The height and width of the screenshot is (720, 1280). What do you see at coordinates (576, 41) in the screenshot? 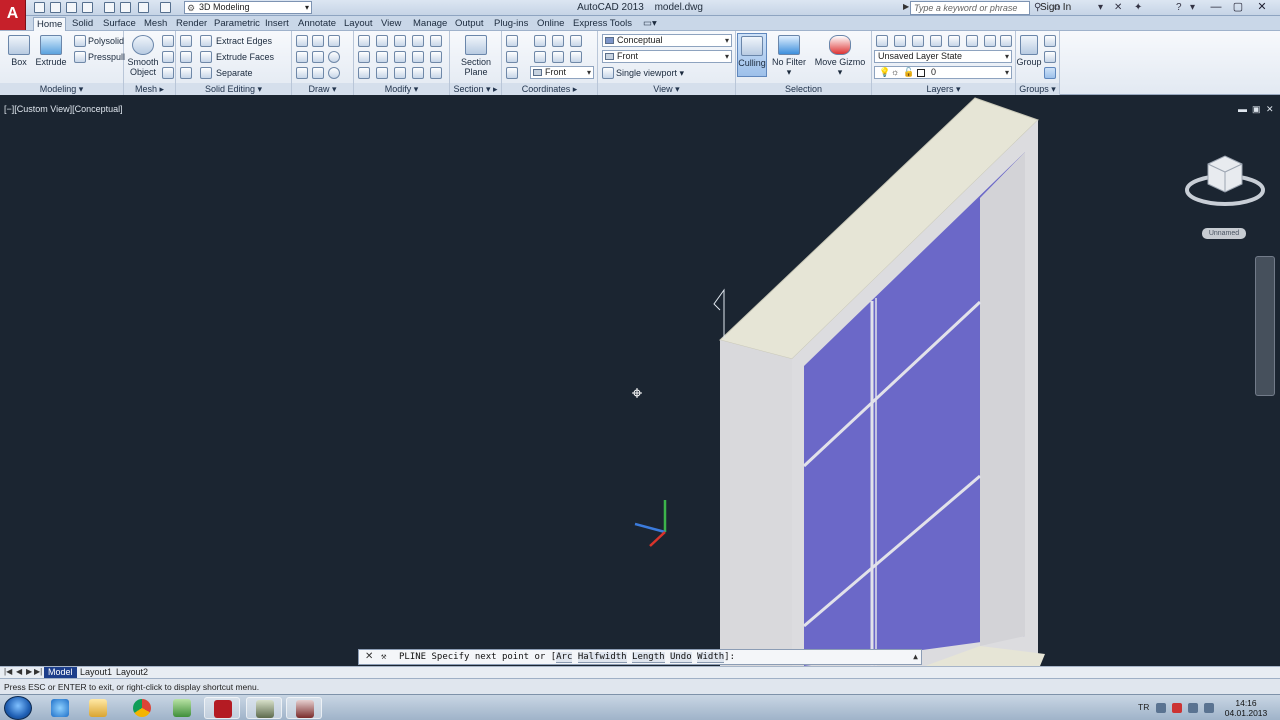
I see `ucs-z-icon` at bounding box center [576, 41].